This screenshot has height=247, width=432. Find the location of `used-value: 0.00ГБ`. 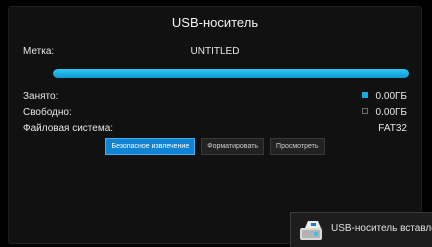

used-value: 0.00ГБ is located at coordinates (391, 96).